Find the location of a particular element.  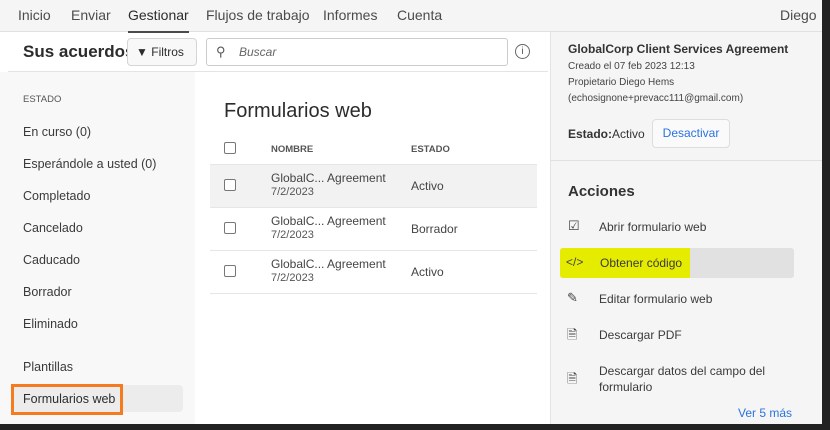

sidebar-item-web-forms: Formularios web is located at coordinates (97, 399).